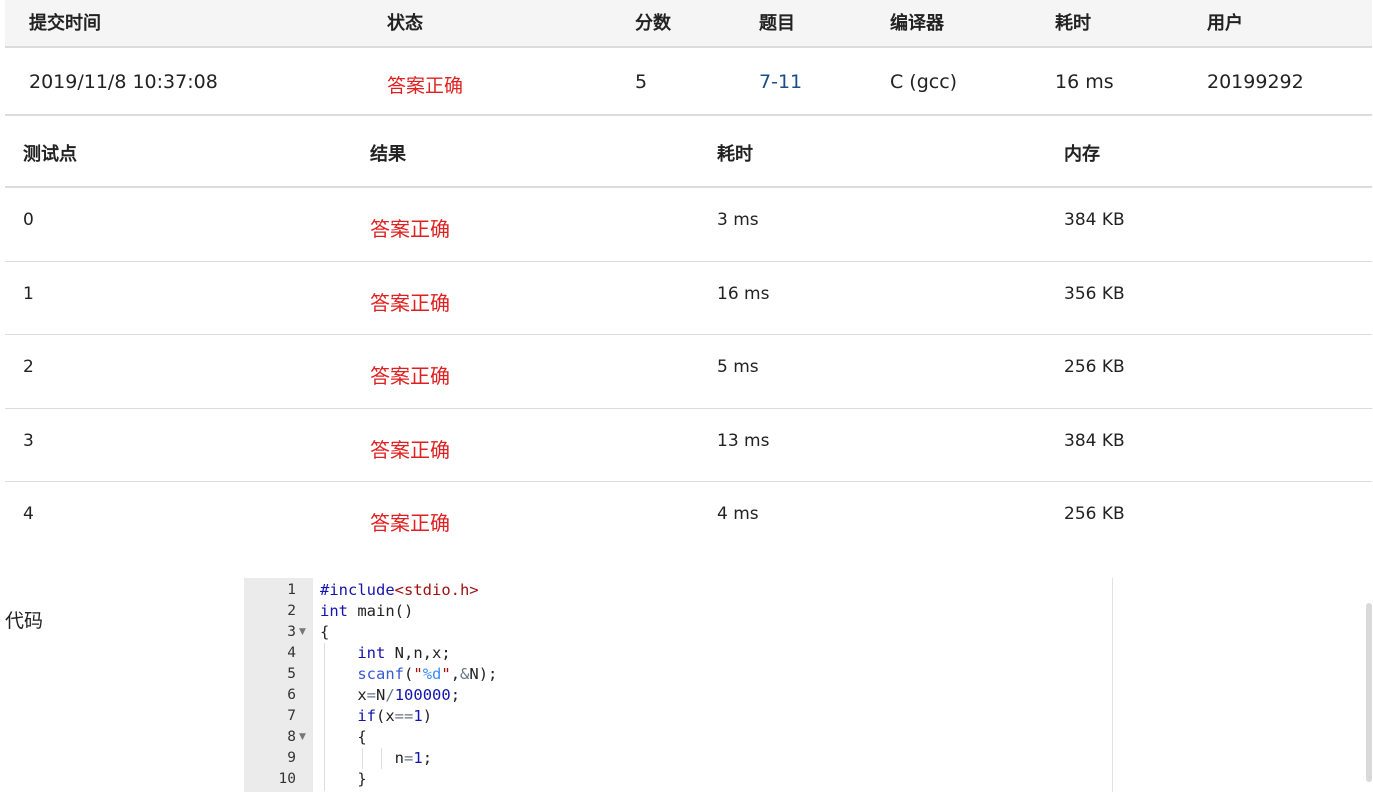 This screenshot has width=1373, height=792. I want to click on header-memory: 内存, so click(1082, 154).